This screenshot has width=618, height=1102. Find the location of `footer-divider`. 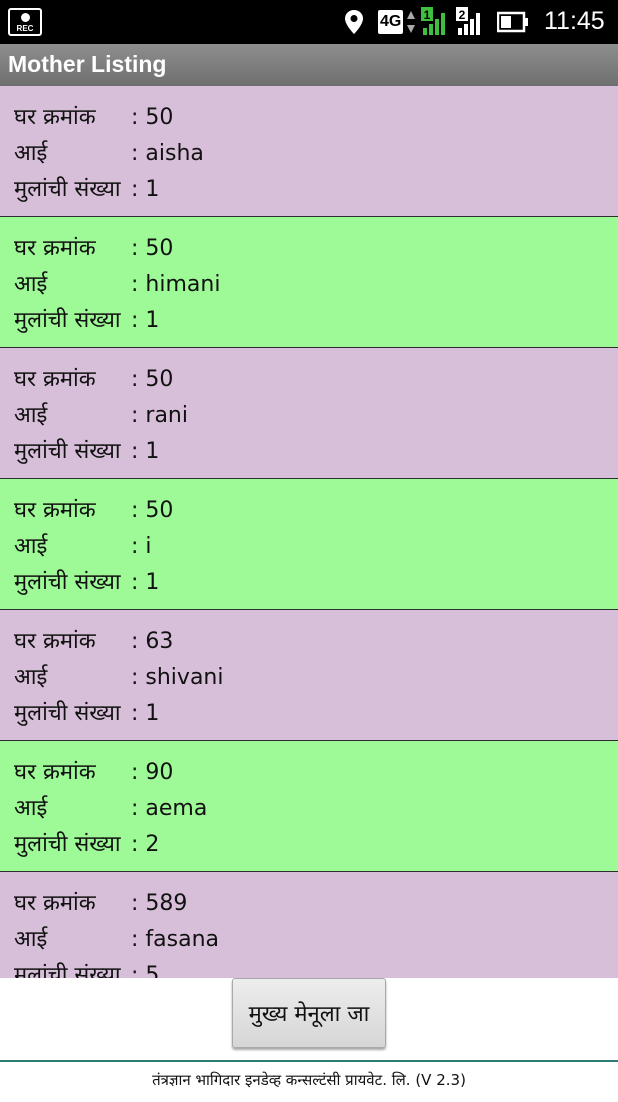

footer-divider is located at coordinates (309, 1061).